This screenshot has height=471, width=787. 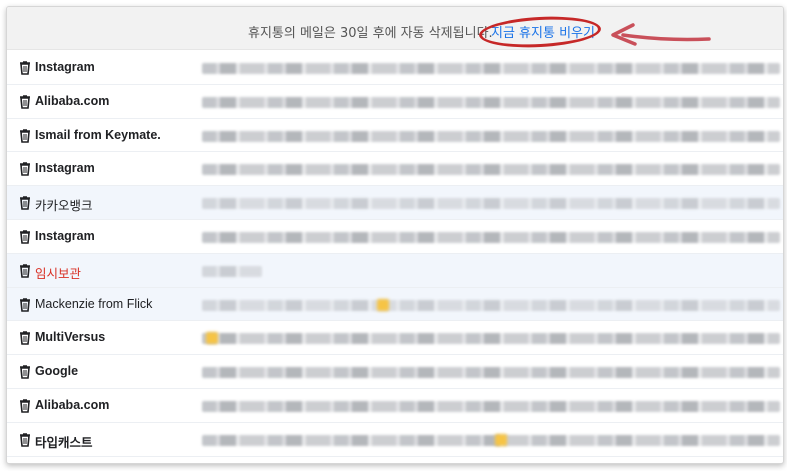 I want to click on email-sender: Google, so click(x=57, y=371).